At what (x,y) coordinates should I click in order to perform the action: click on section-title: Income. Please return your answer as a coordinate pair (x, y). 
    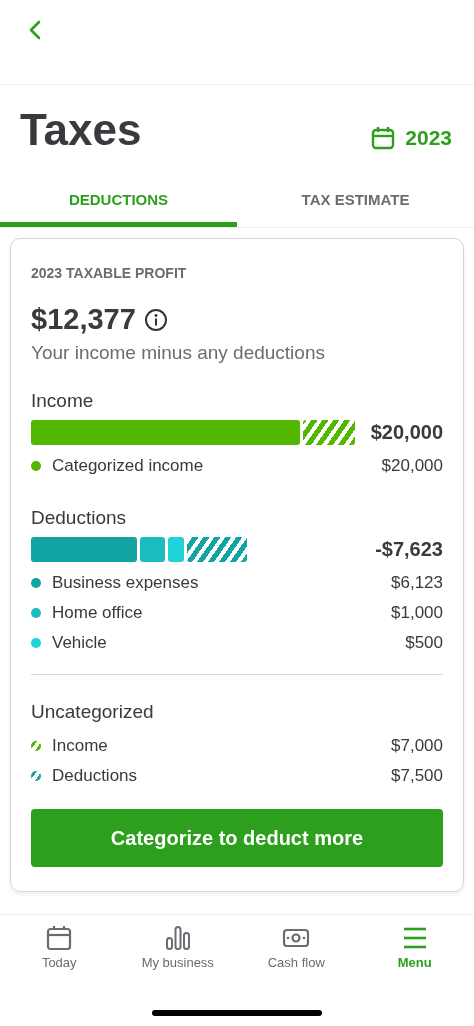
    Looking at the image, I should click on (63, 401).